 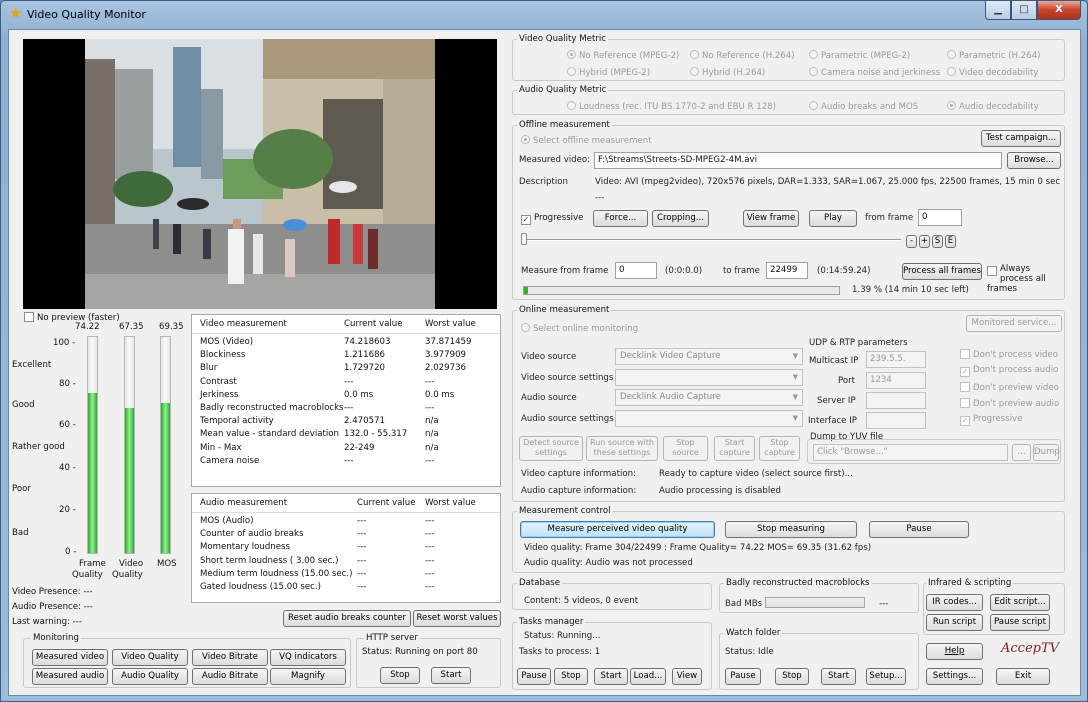 I want to click on to-frame-field: 22499, so click(x=787, y=270).